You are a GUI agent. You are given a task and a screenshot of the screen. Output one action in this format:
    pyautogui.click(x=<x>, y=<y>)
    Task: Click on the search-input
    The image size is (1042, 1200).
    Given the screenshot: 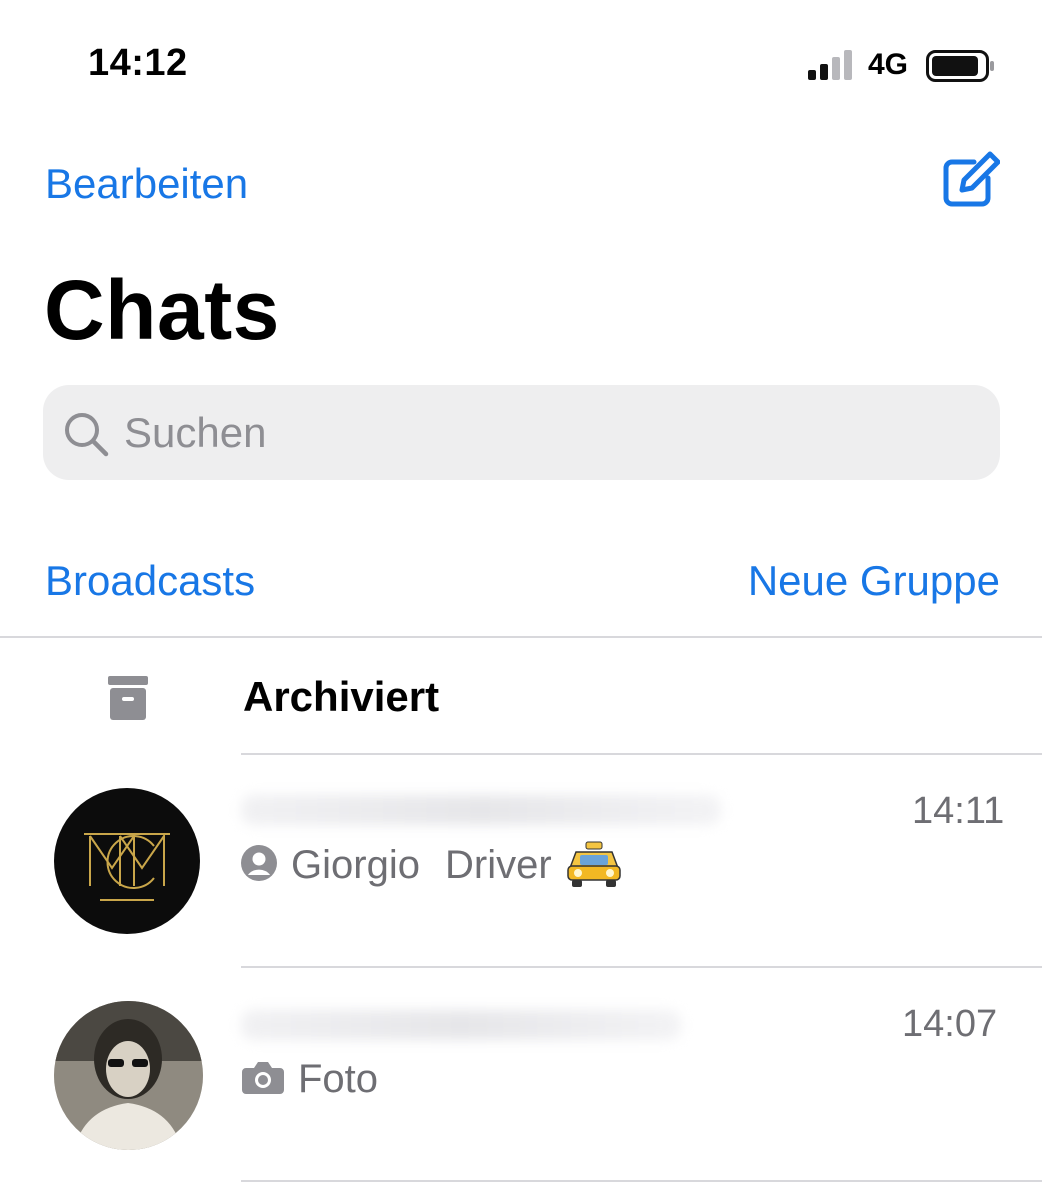 What is the action you would take?
    pyautogui.click(x=549, y=433)
    